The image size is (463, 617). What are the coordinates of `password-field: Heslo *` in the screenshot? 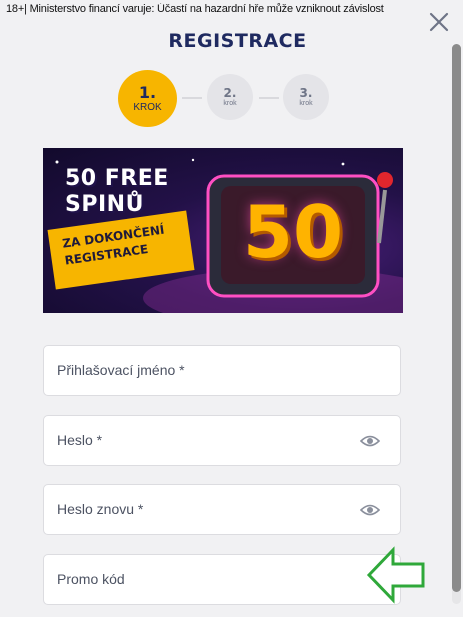 It's located at (222, 440).